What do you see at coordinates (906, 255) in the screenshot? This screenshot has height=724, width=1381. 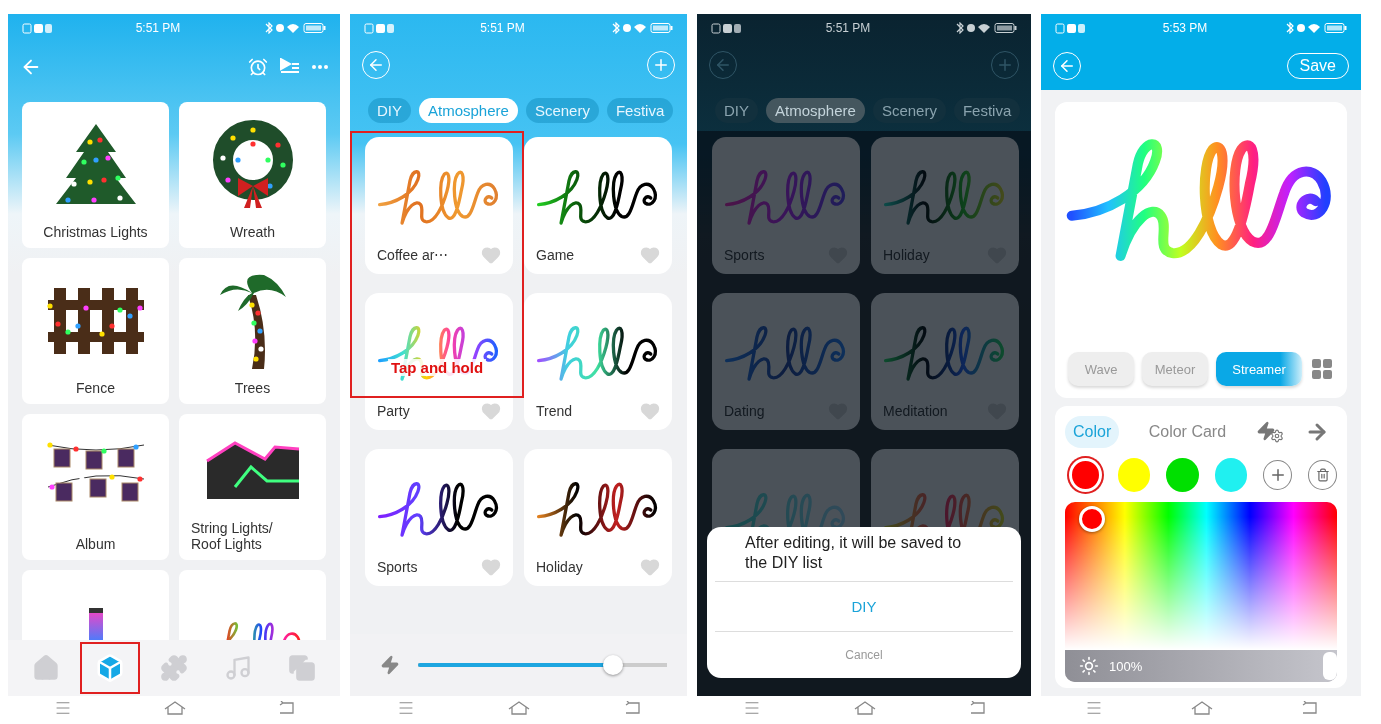 I see `effect-label: Holiday` at bounding box center [906, 255].